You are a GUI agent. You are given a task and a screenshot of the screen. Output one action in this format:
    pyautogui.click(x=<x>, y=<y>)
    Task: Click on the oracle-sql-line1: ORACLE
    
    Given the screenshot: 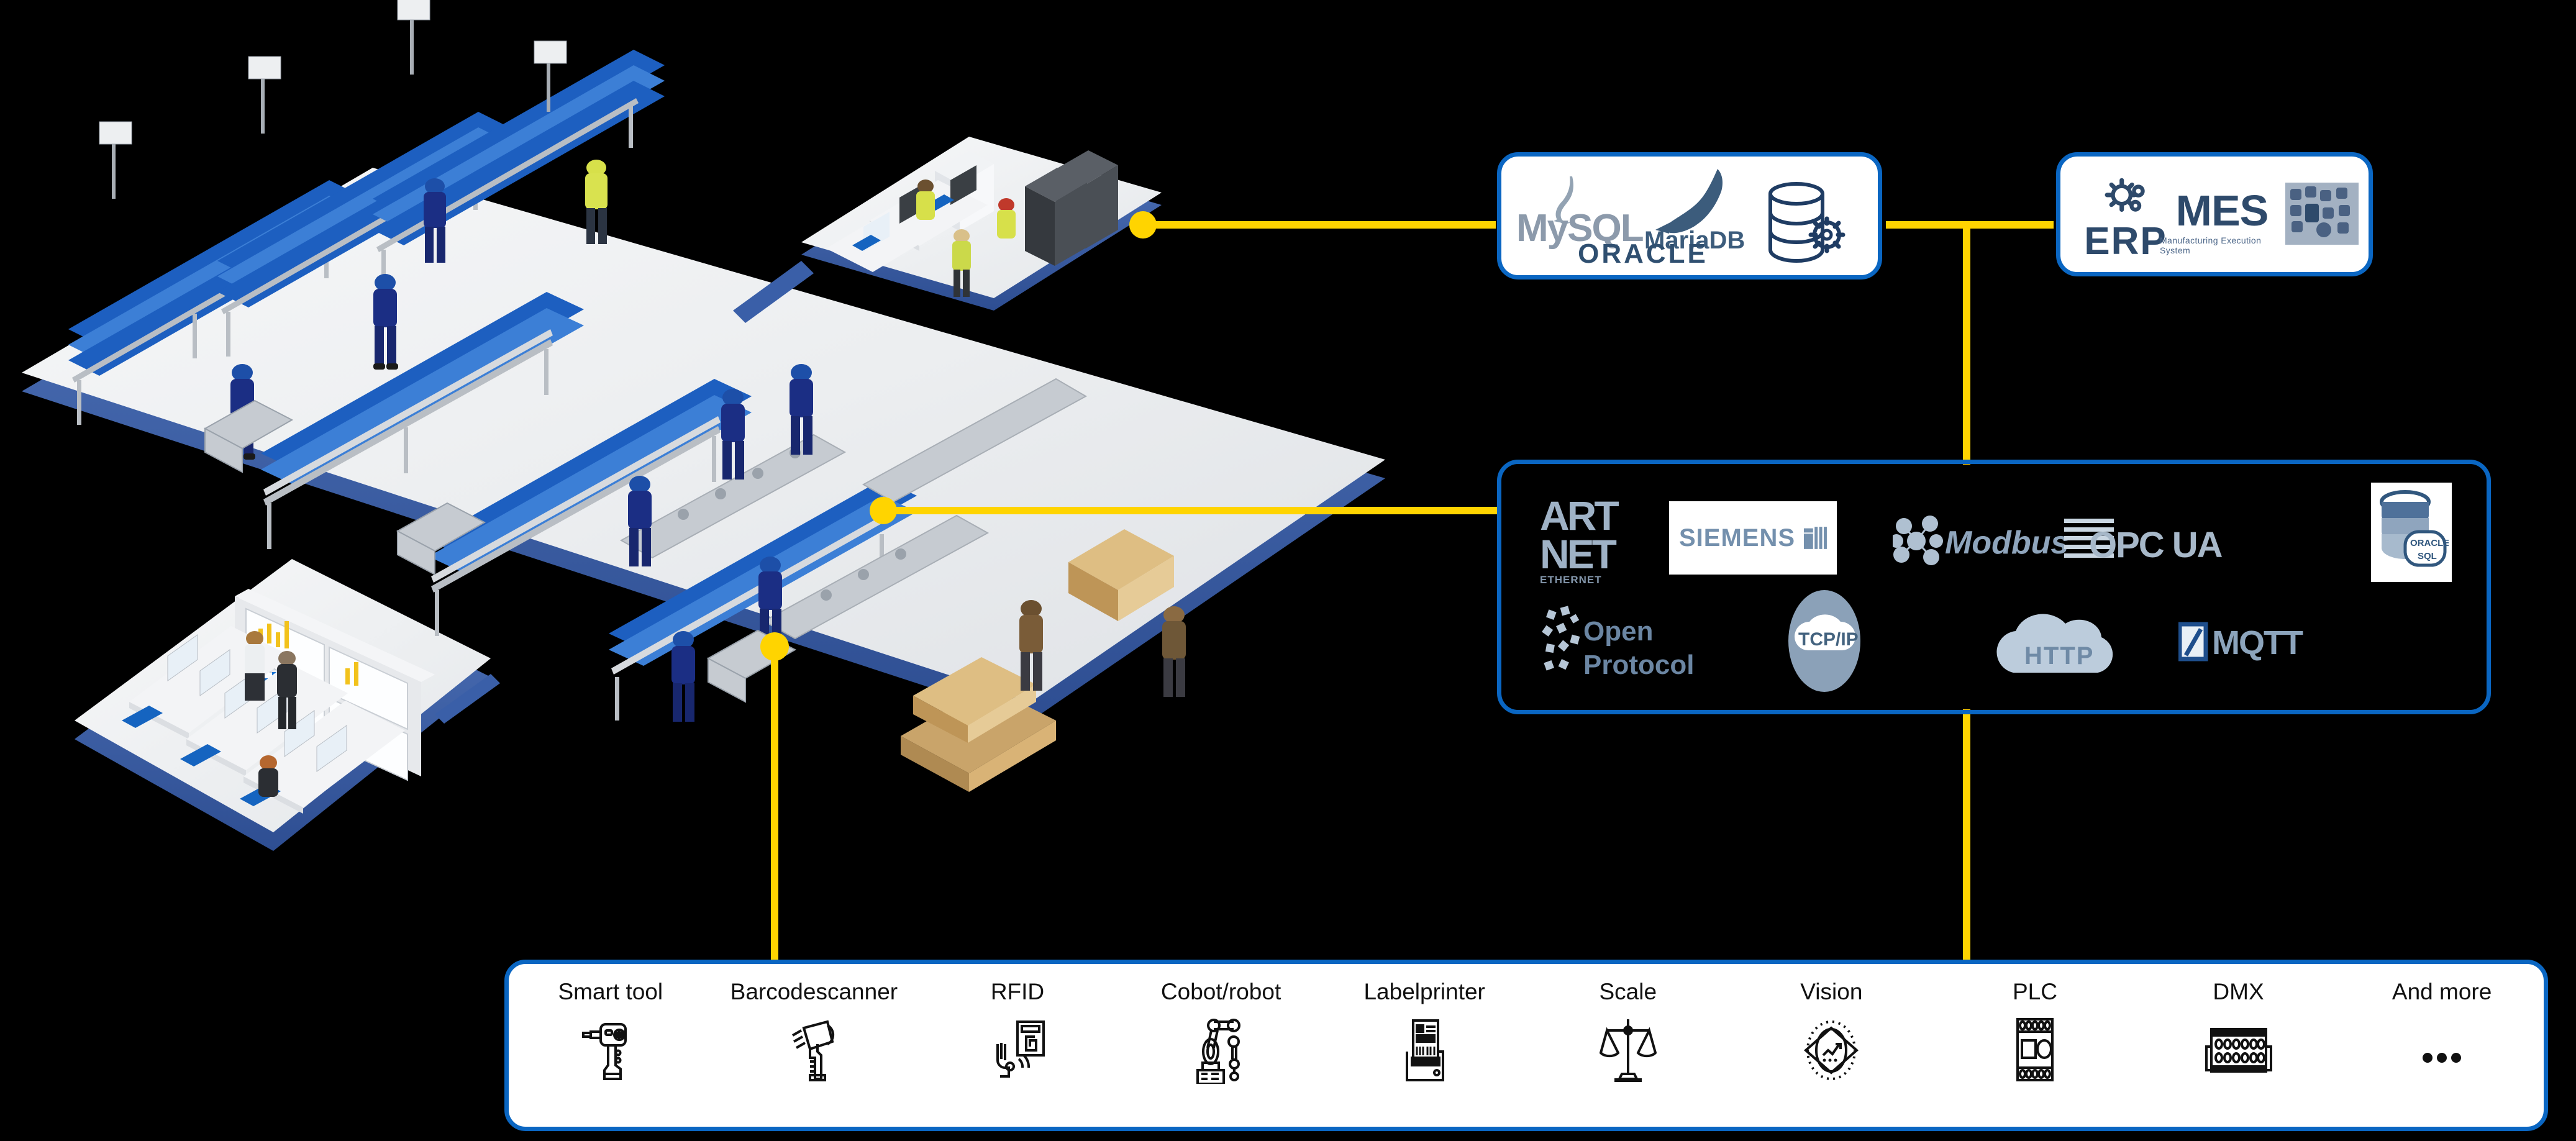 What is the action you would take?
    pyautogui.click(x=2429, y=543)
    